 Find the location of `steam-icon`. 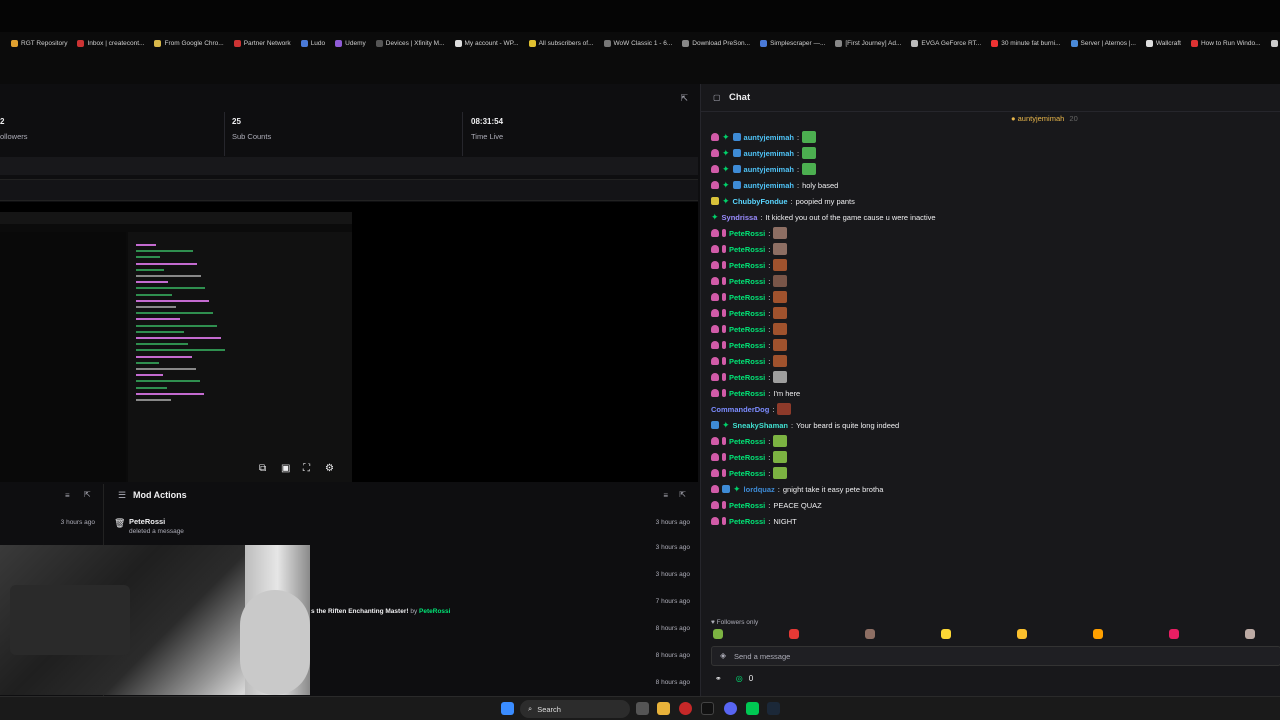

steam-icon is located at coordinates (773, 708).